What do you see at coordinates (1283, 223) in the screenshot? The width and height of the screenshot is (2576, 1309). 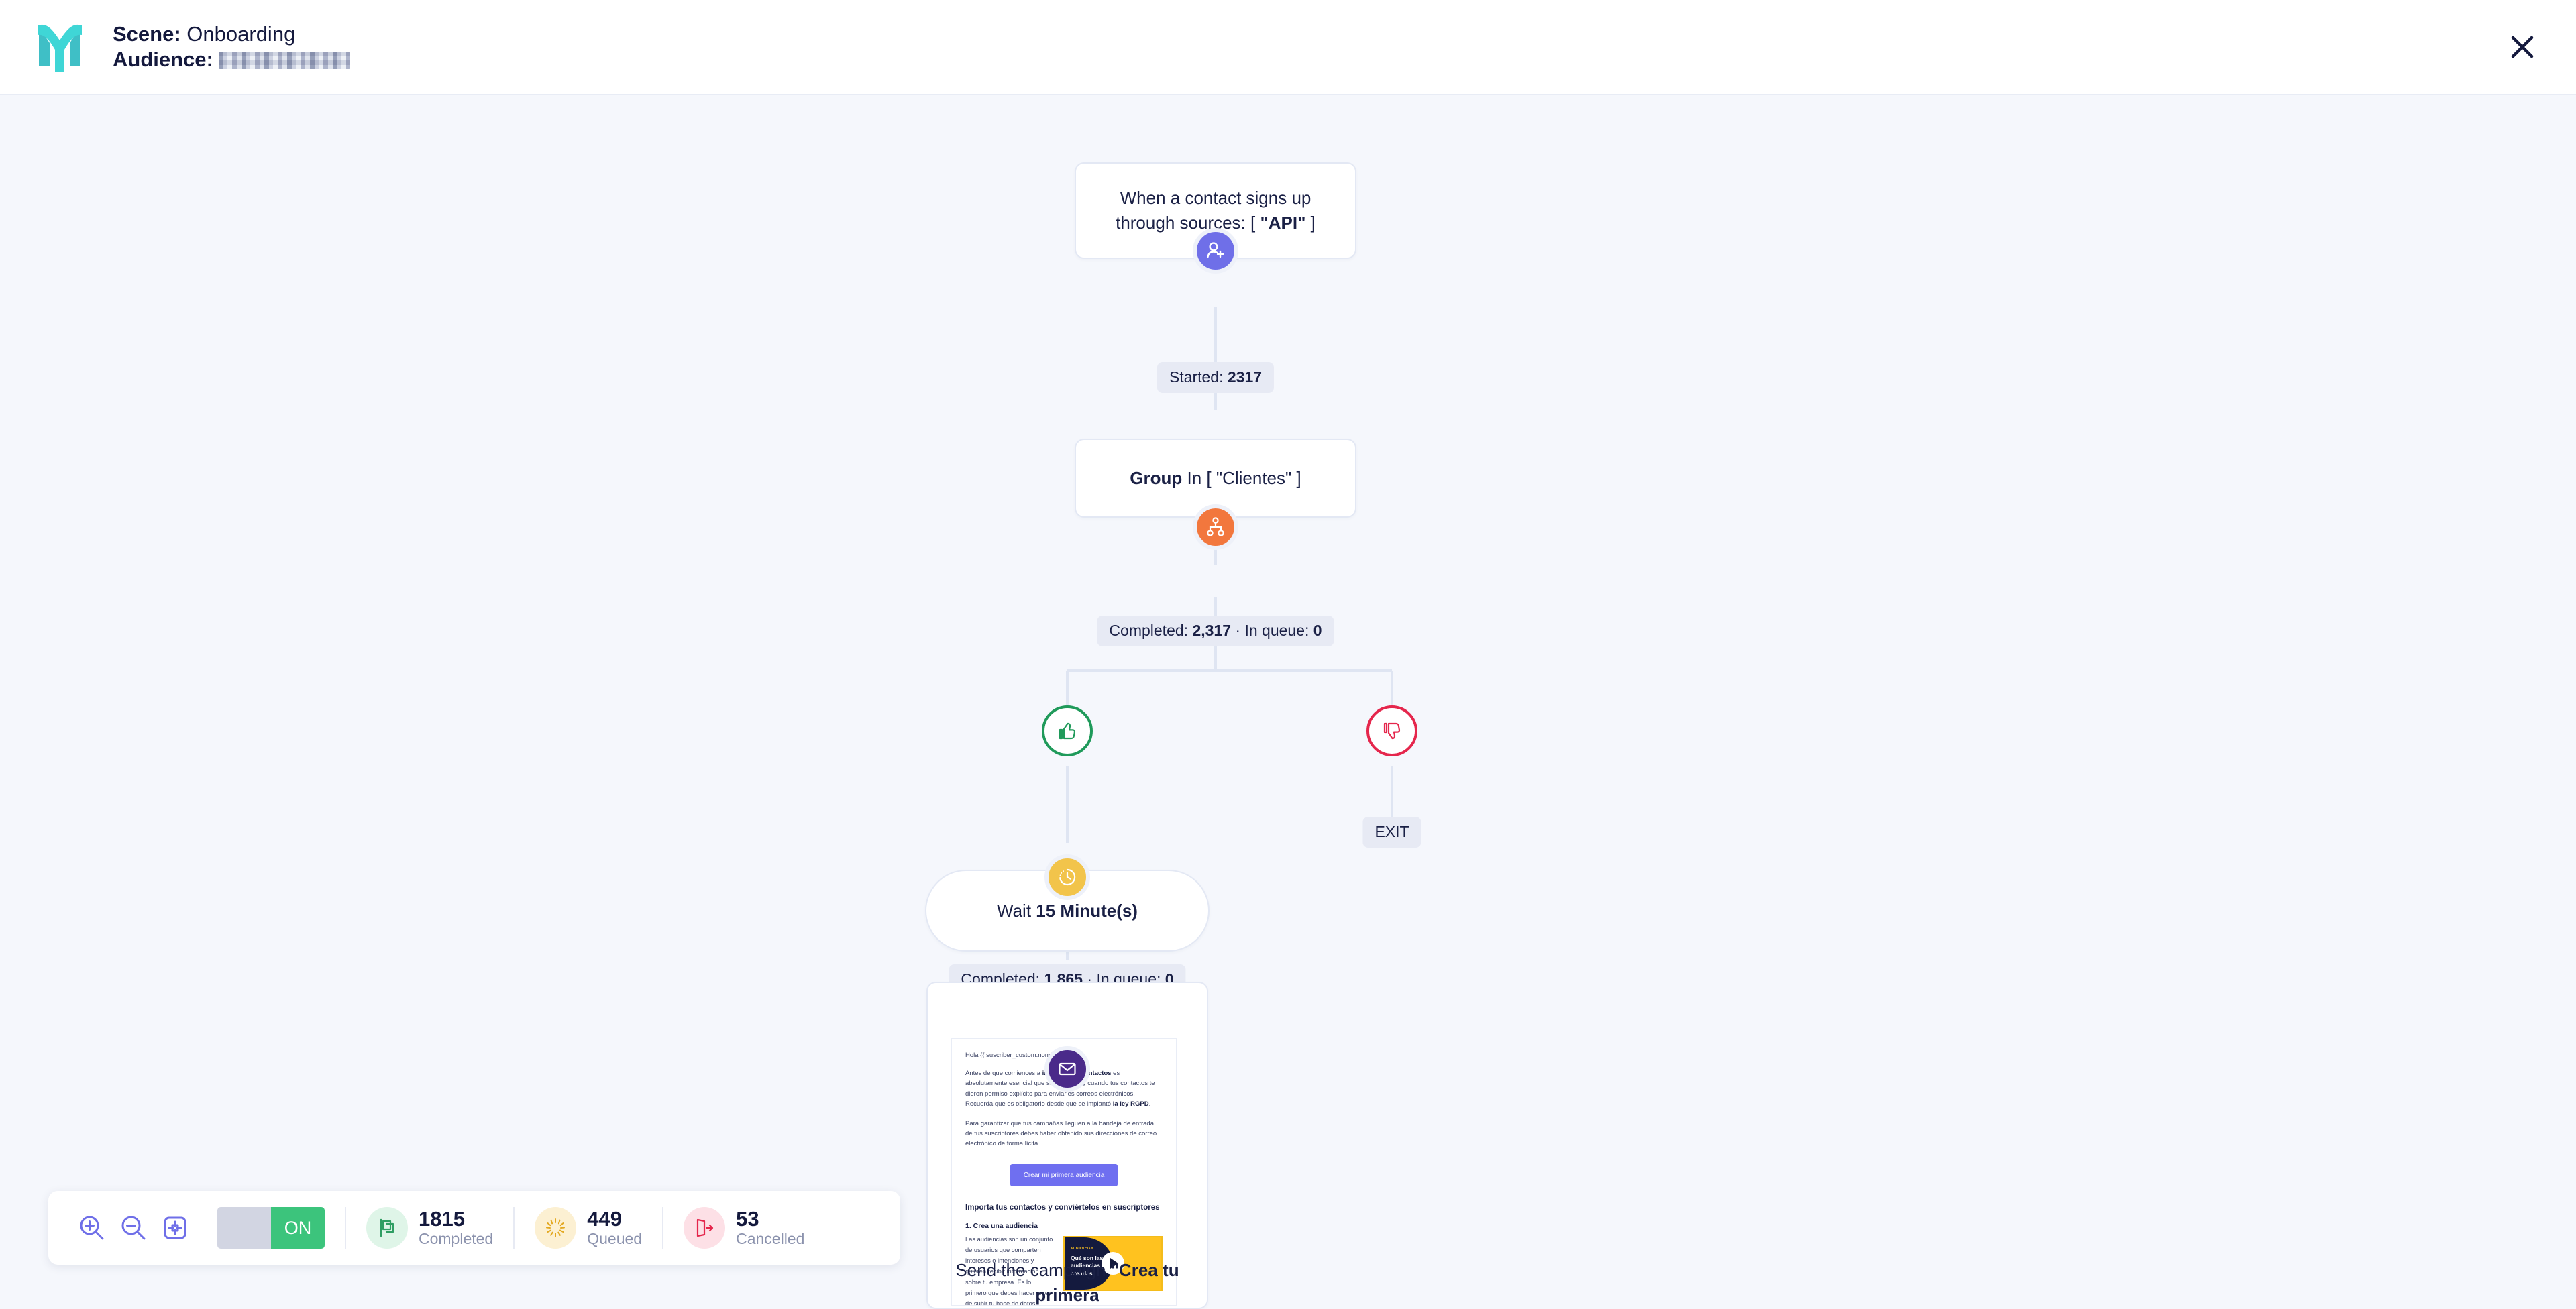 I see `trigger-text-strong: "API"` at bounding box center [1283, 223].